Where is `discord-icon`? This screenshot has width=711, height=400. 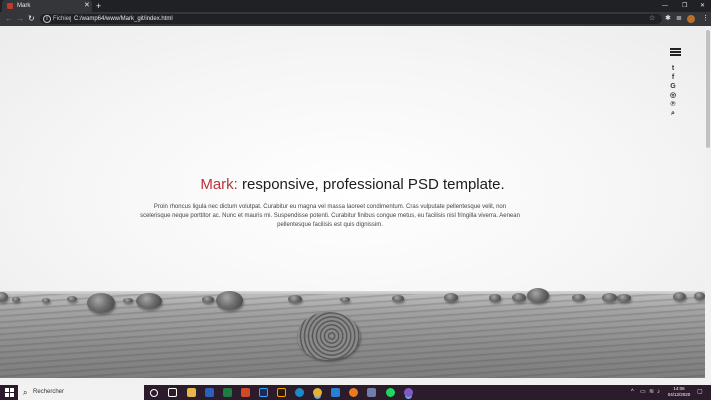 discord-icon is located at coordinates (408, 392).